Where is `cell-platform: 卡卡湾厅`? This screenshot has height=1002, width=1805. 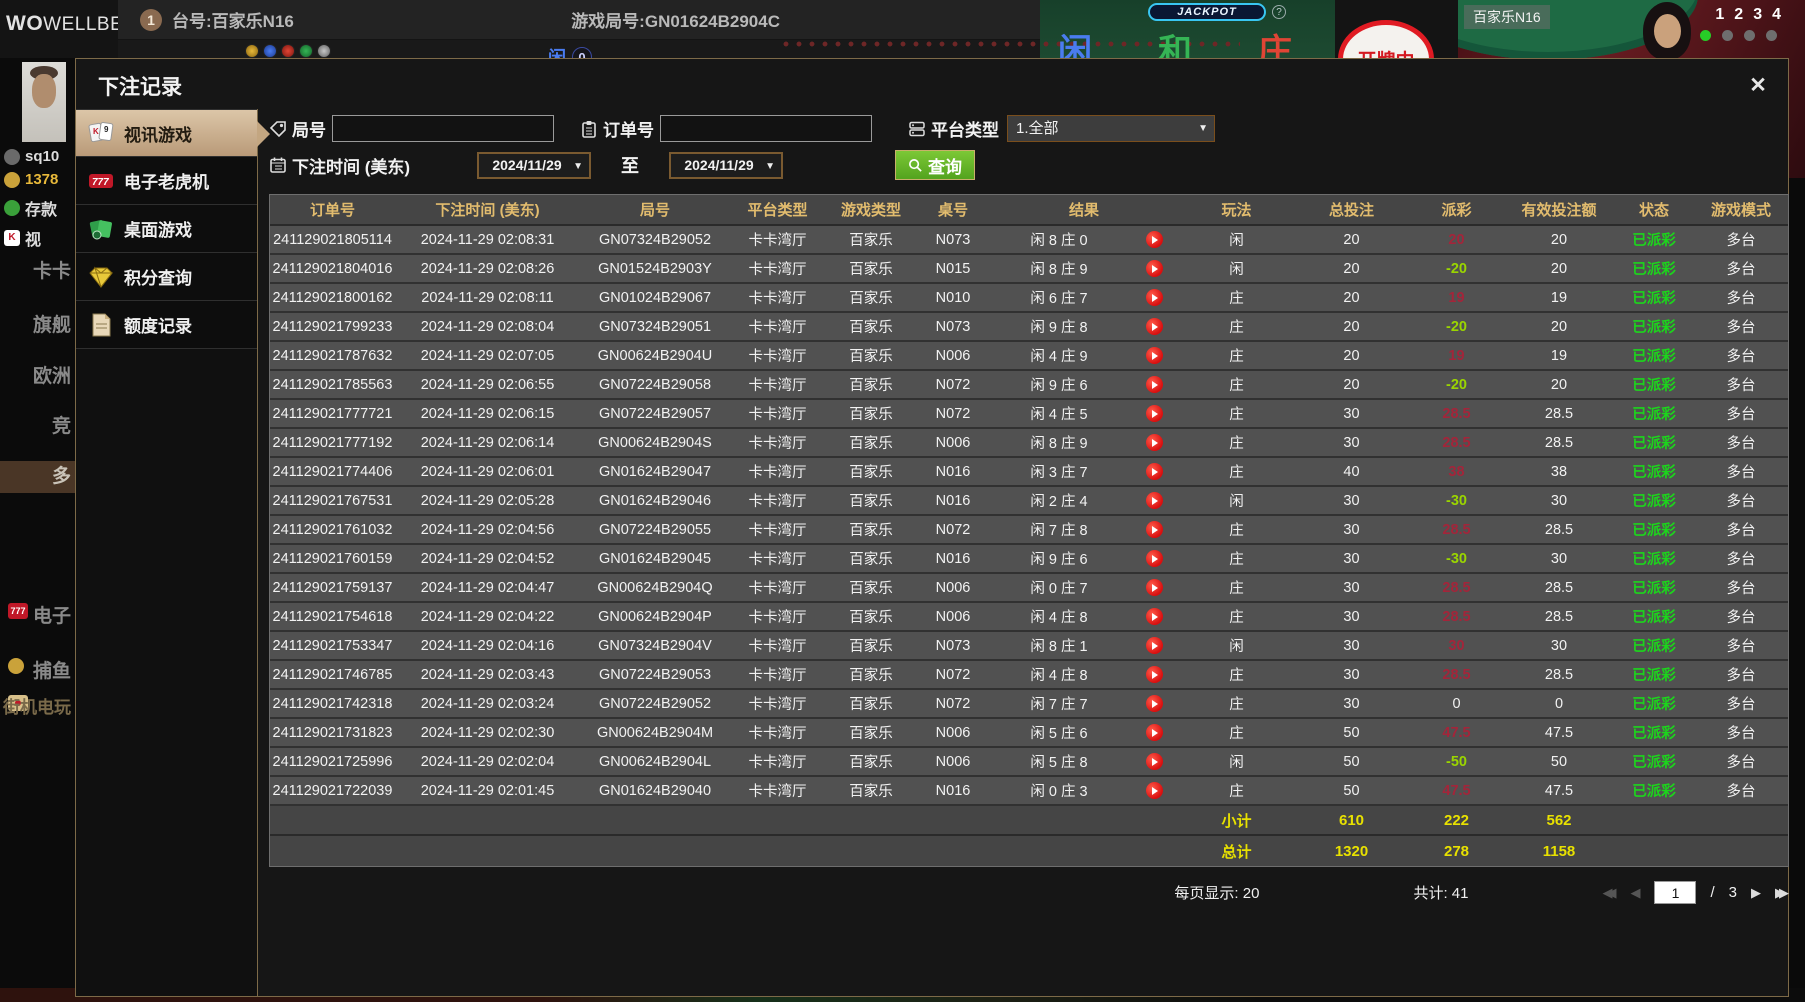 cell-platform: 卡卡湾厅 is located at coordinates (777, 763).